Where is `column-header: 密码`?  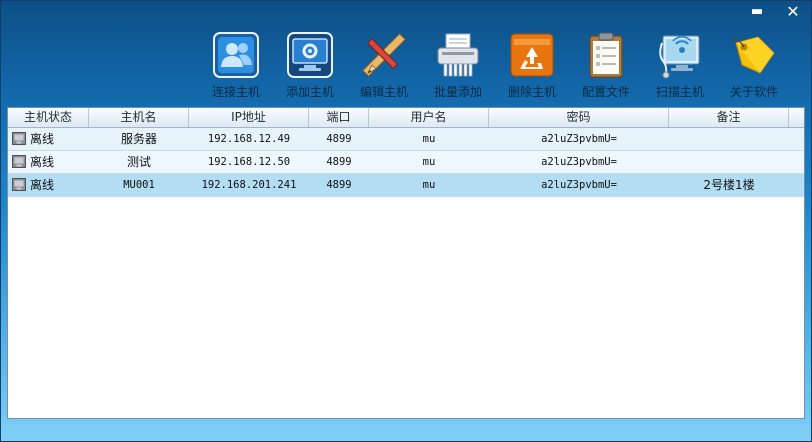
column-header: 密码 is located at coordinates (579, 117).